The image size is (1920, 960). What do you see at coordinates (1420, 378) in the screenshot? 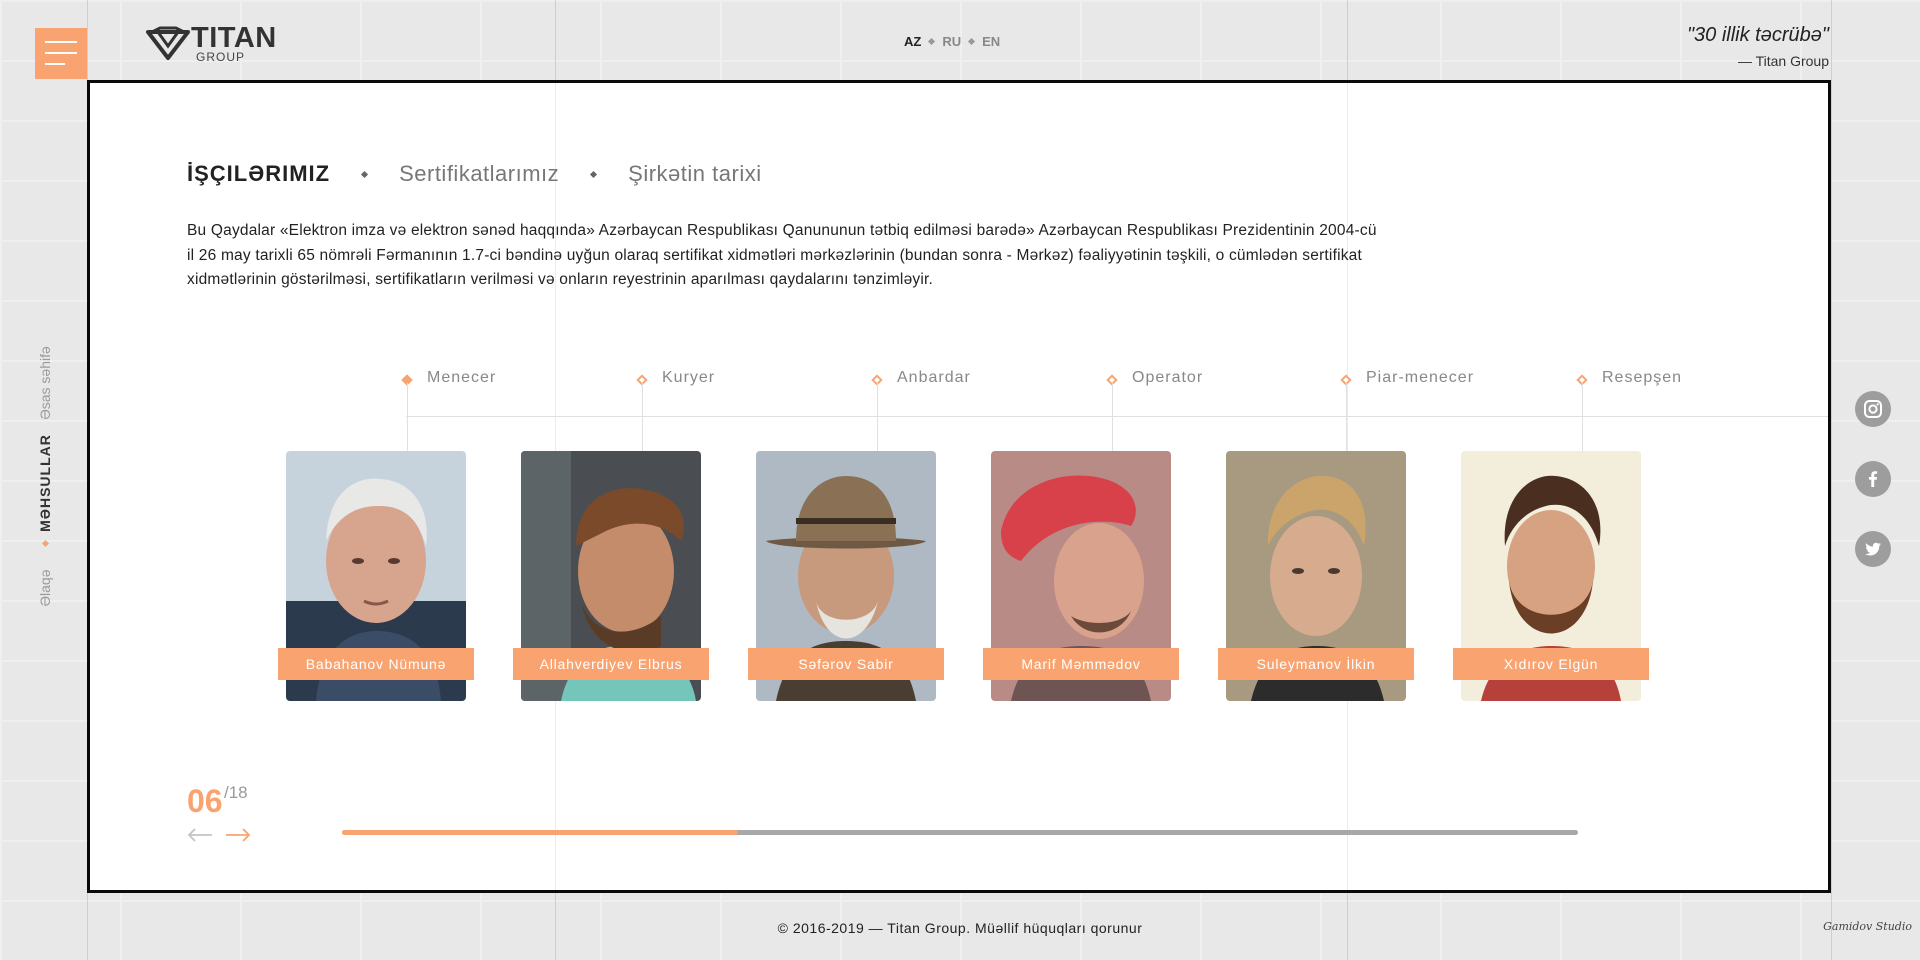
I see `role-label: Piar-menecer` at bounding box center [1420, 378].